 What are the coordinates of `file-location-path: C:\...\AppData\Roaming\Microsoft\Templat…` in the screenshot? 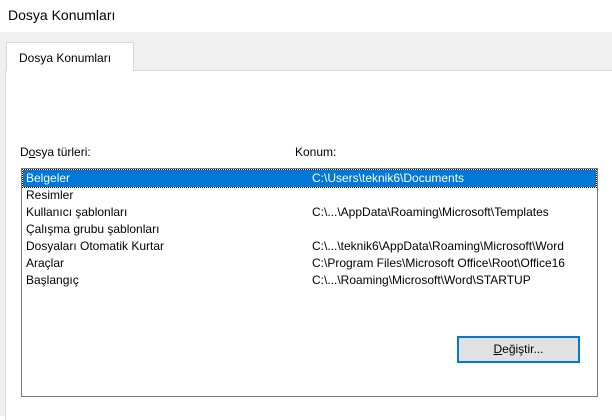 It's located at (430, 212).